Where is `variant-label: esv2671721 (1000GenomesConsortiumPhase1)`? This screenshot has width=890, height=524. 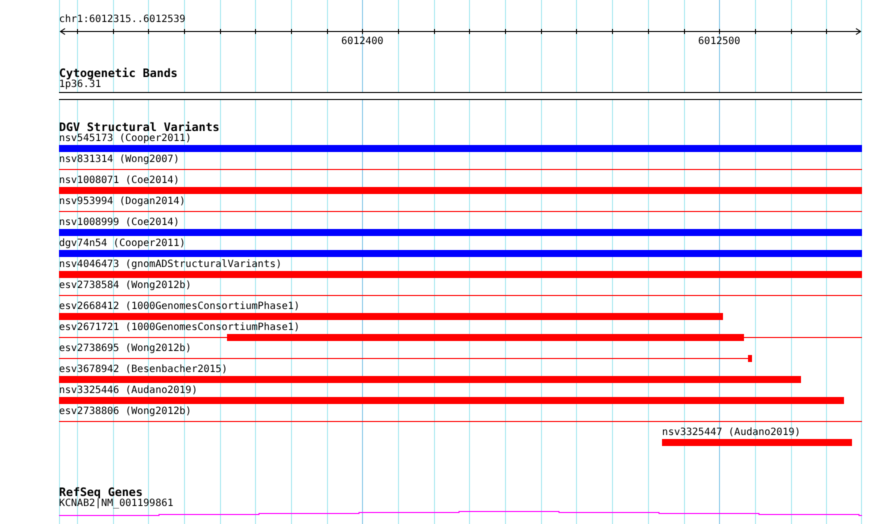 variant-label: esv2671721 (1000GenomesConsortiumPhase1) is located at coordinates (180, 328).